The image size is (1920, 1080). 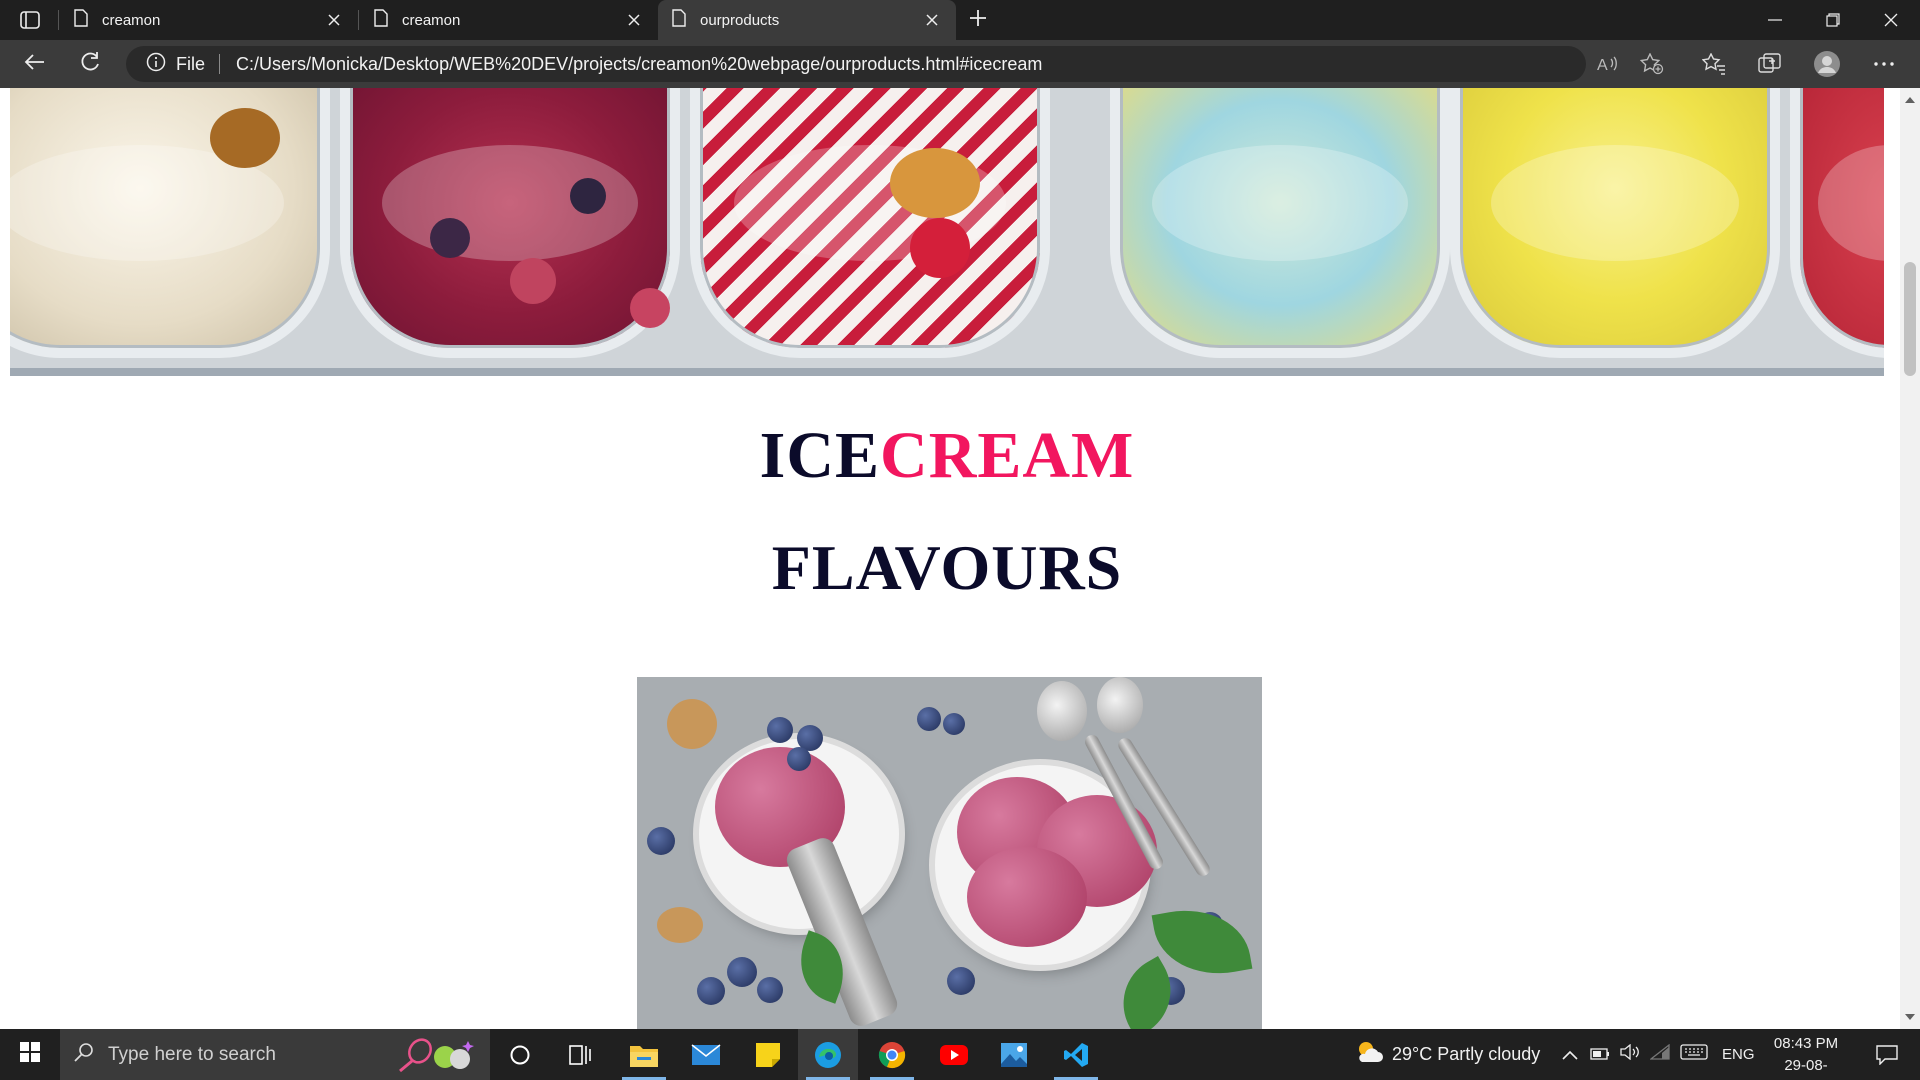 I want to click on back-button, so click(x=34, y=64).